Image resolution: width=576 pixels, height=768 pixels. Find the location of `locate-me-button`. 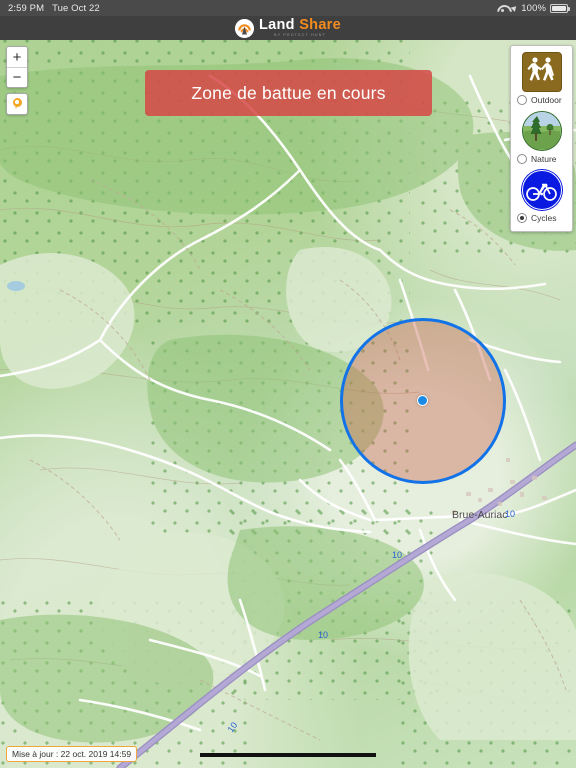

locate-me-button is located at coordinates (17, 104).